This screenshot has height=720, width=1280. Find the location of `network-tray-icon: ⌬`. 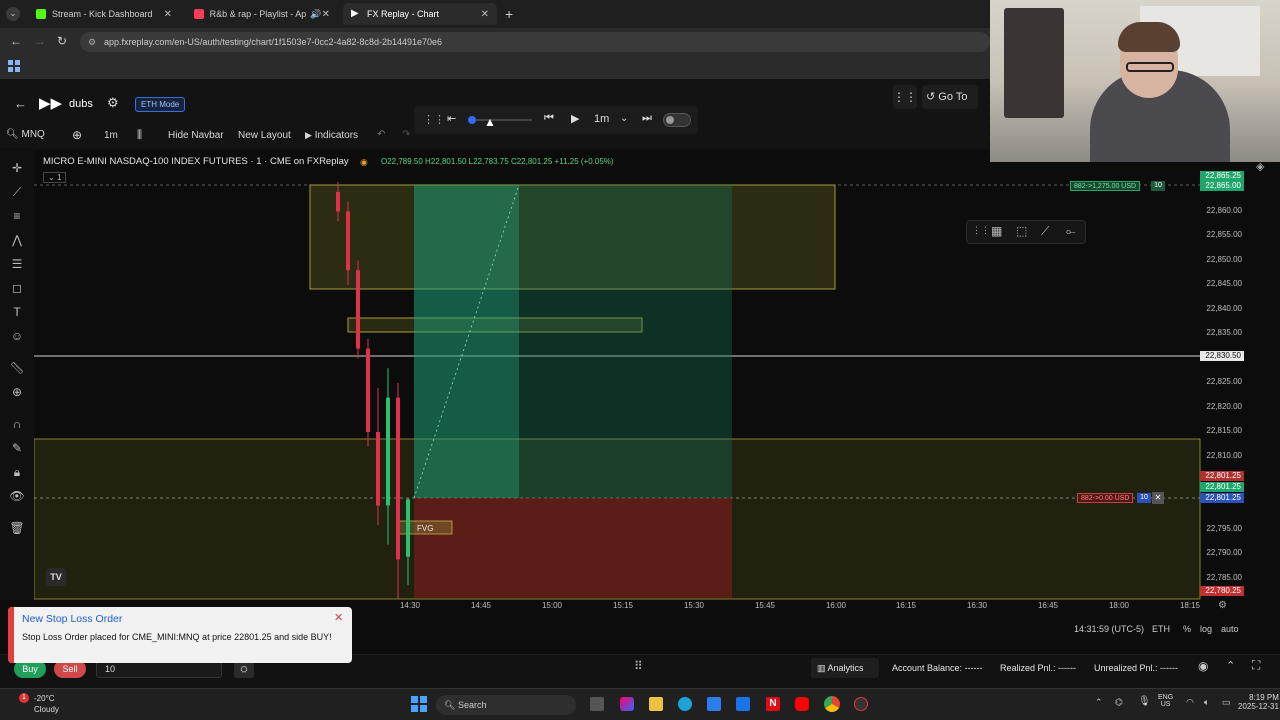

network-tray-icon: ⌬ is located at coordinates (1119, 702).